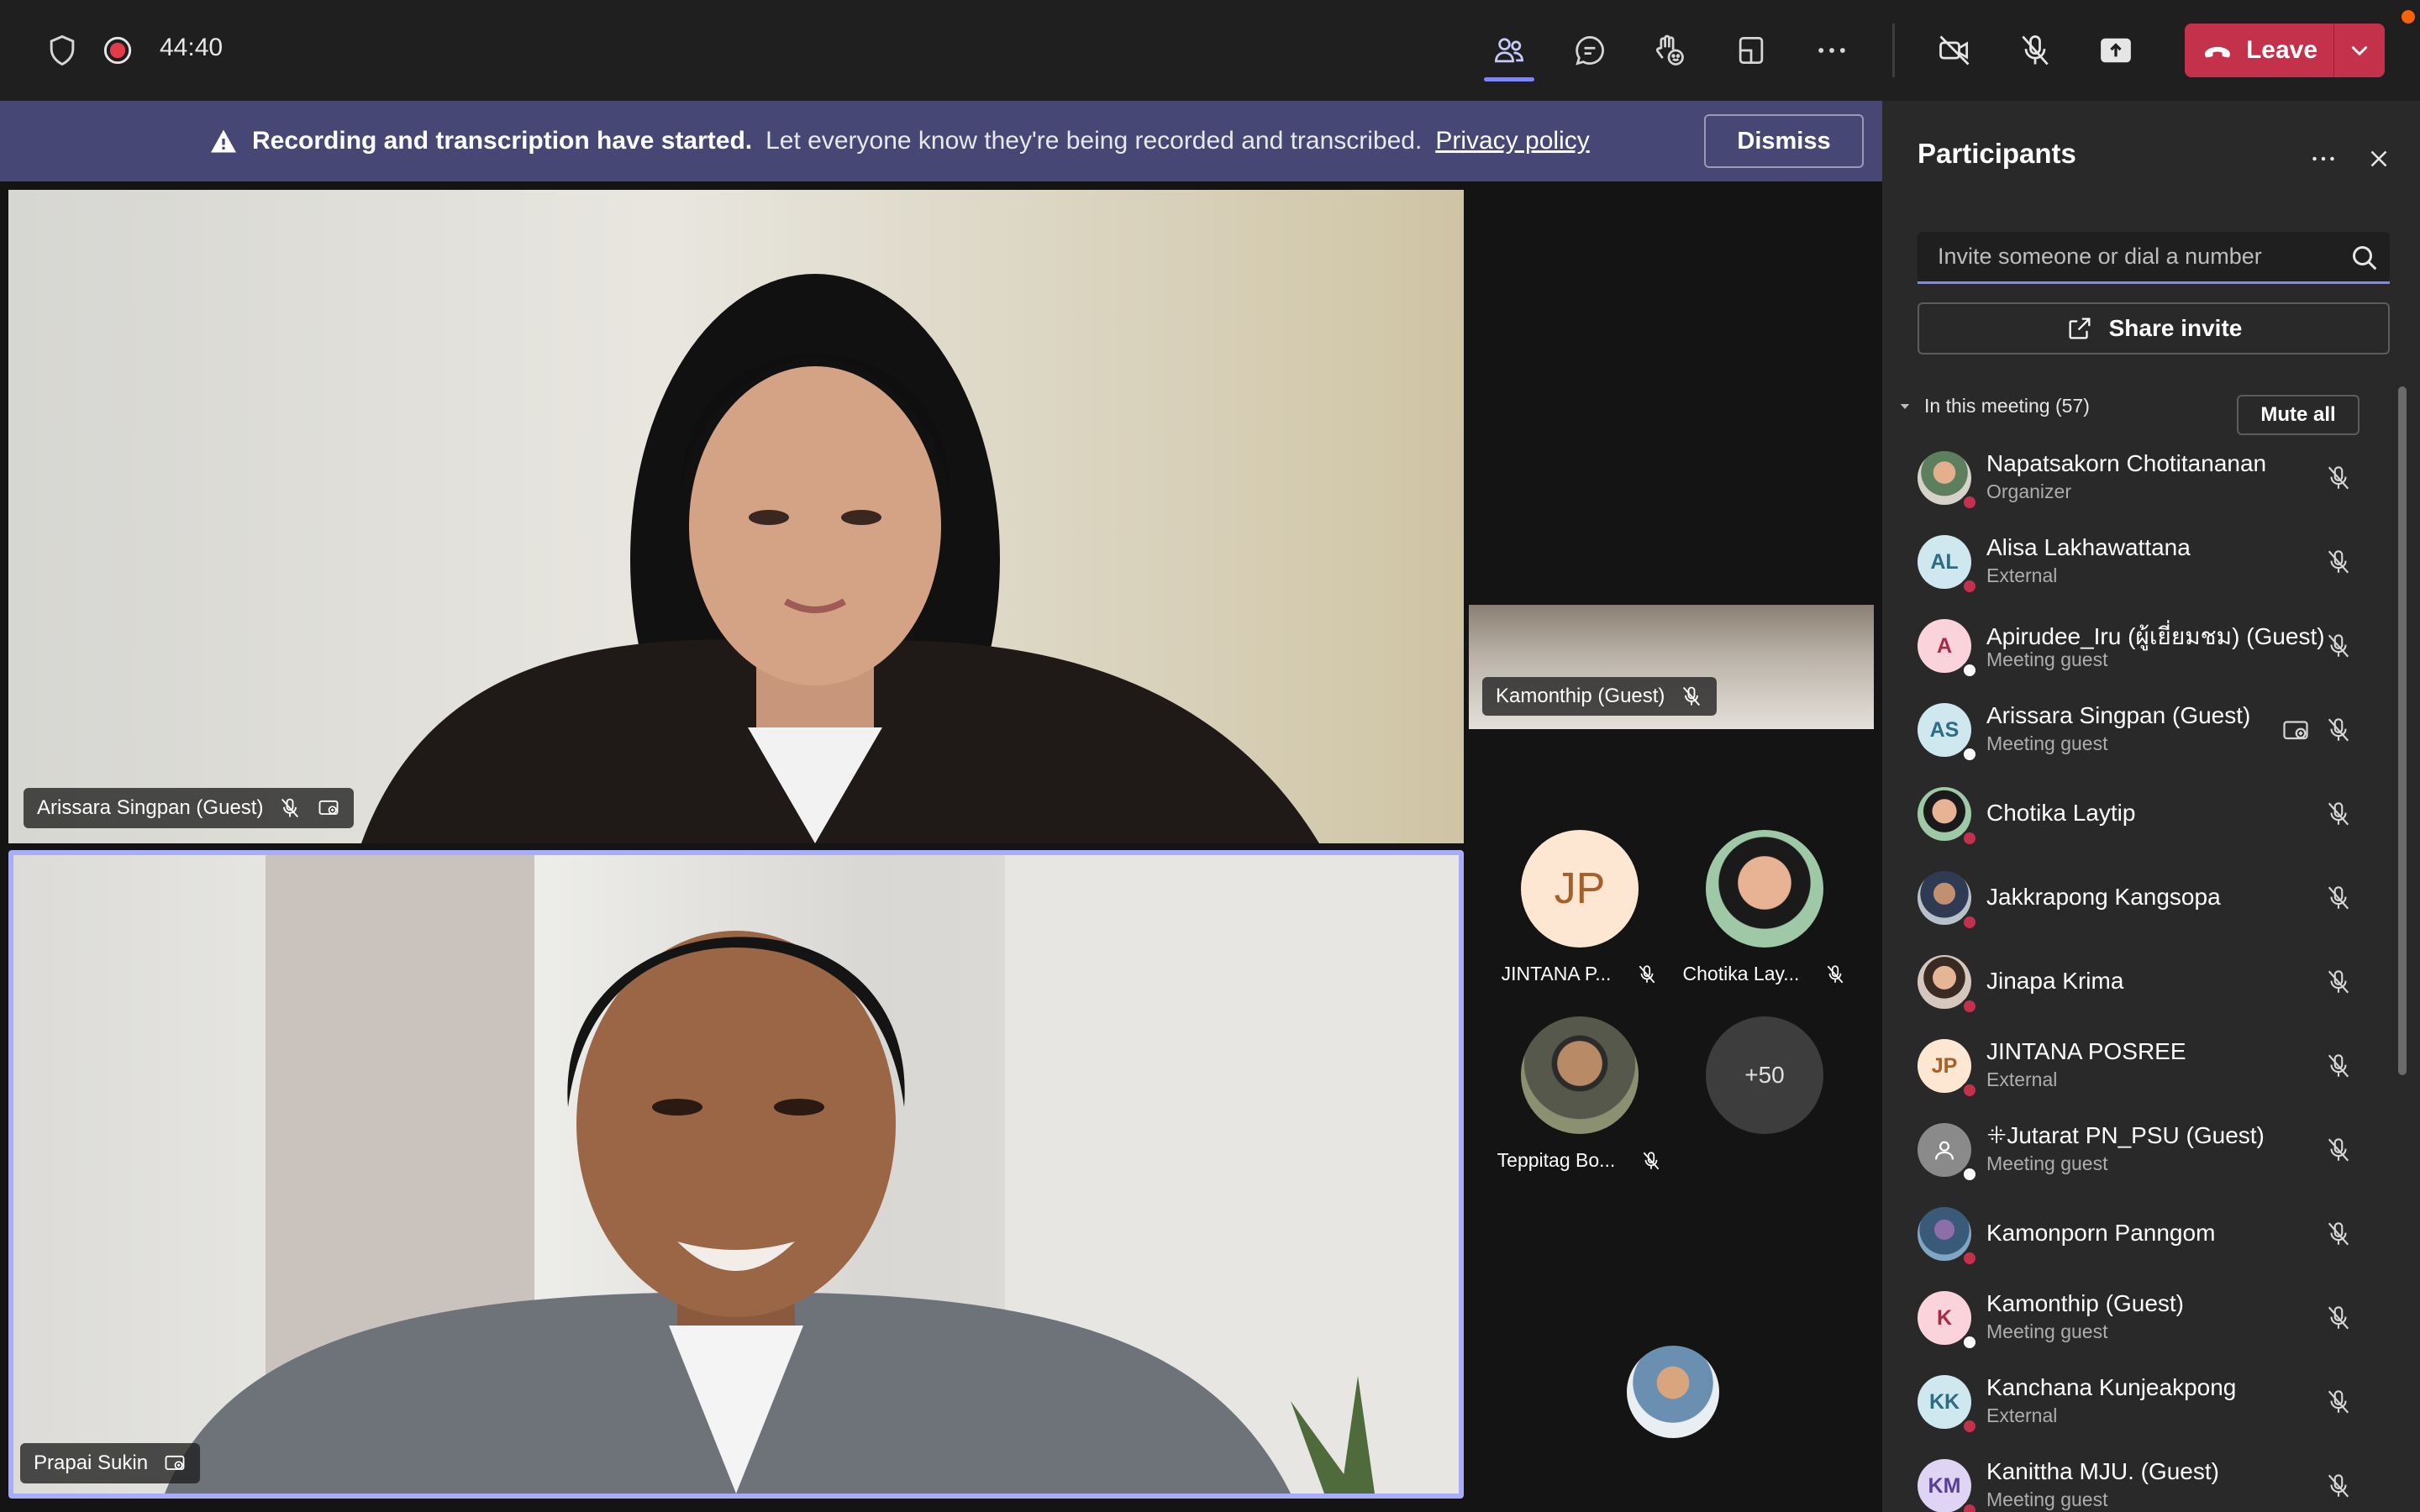 This screenshot has height=1512, width=2420. I want to click on name-tag-kamonthip: Kamonthip (Guest), so click(1600, 696).